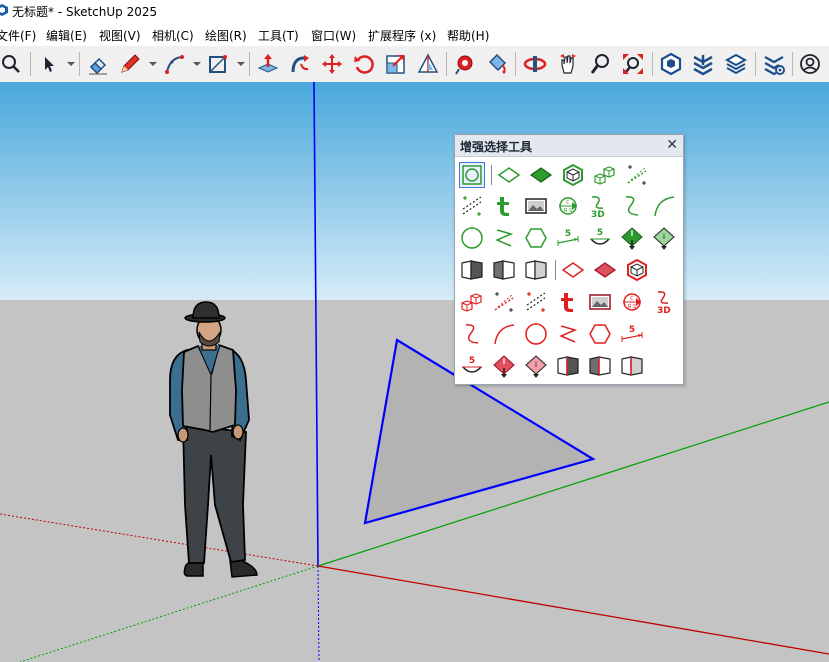 This screenshot has height=662, width=829. What do you see at coordinates (71, 64) in the screenshot?
I see `select-dropdown-arrow` at bounding box center [71, 64].